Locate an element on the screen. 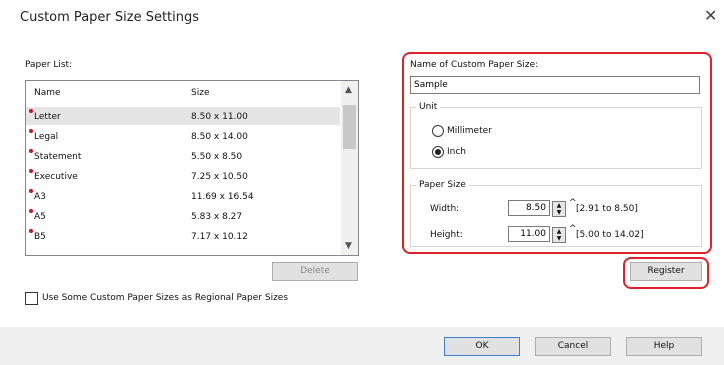 The height and width of the screenshot is (365, 724). paper-list-label: Paper List: is located at coordinates (49, 65).